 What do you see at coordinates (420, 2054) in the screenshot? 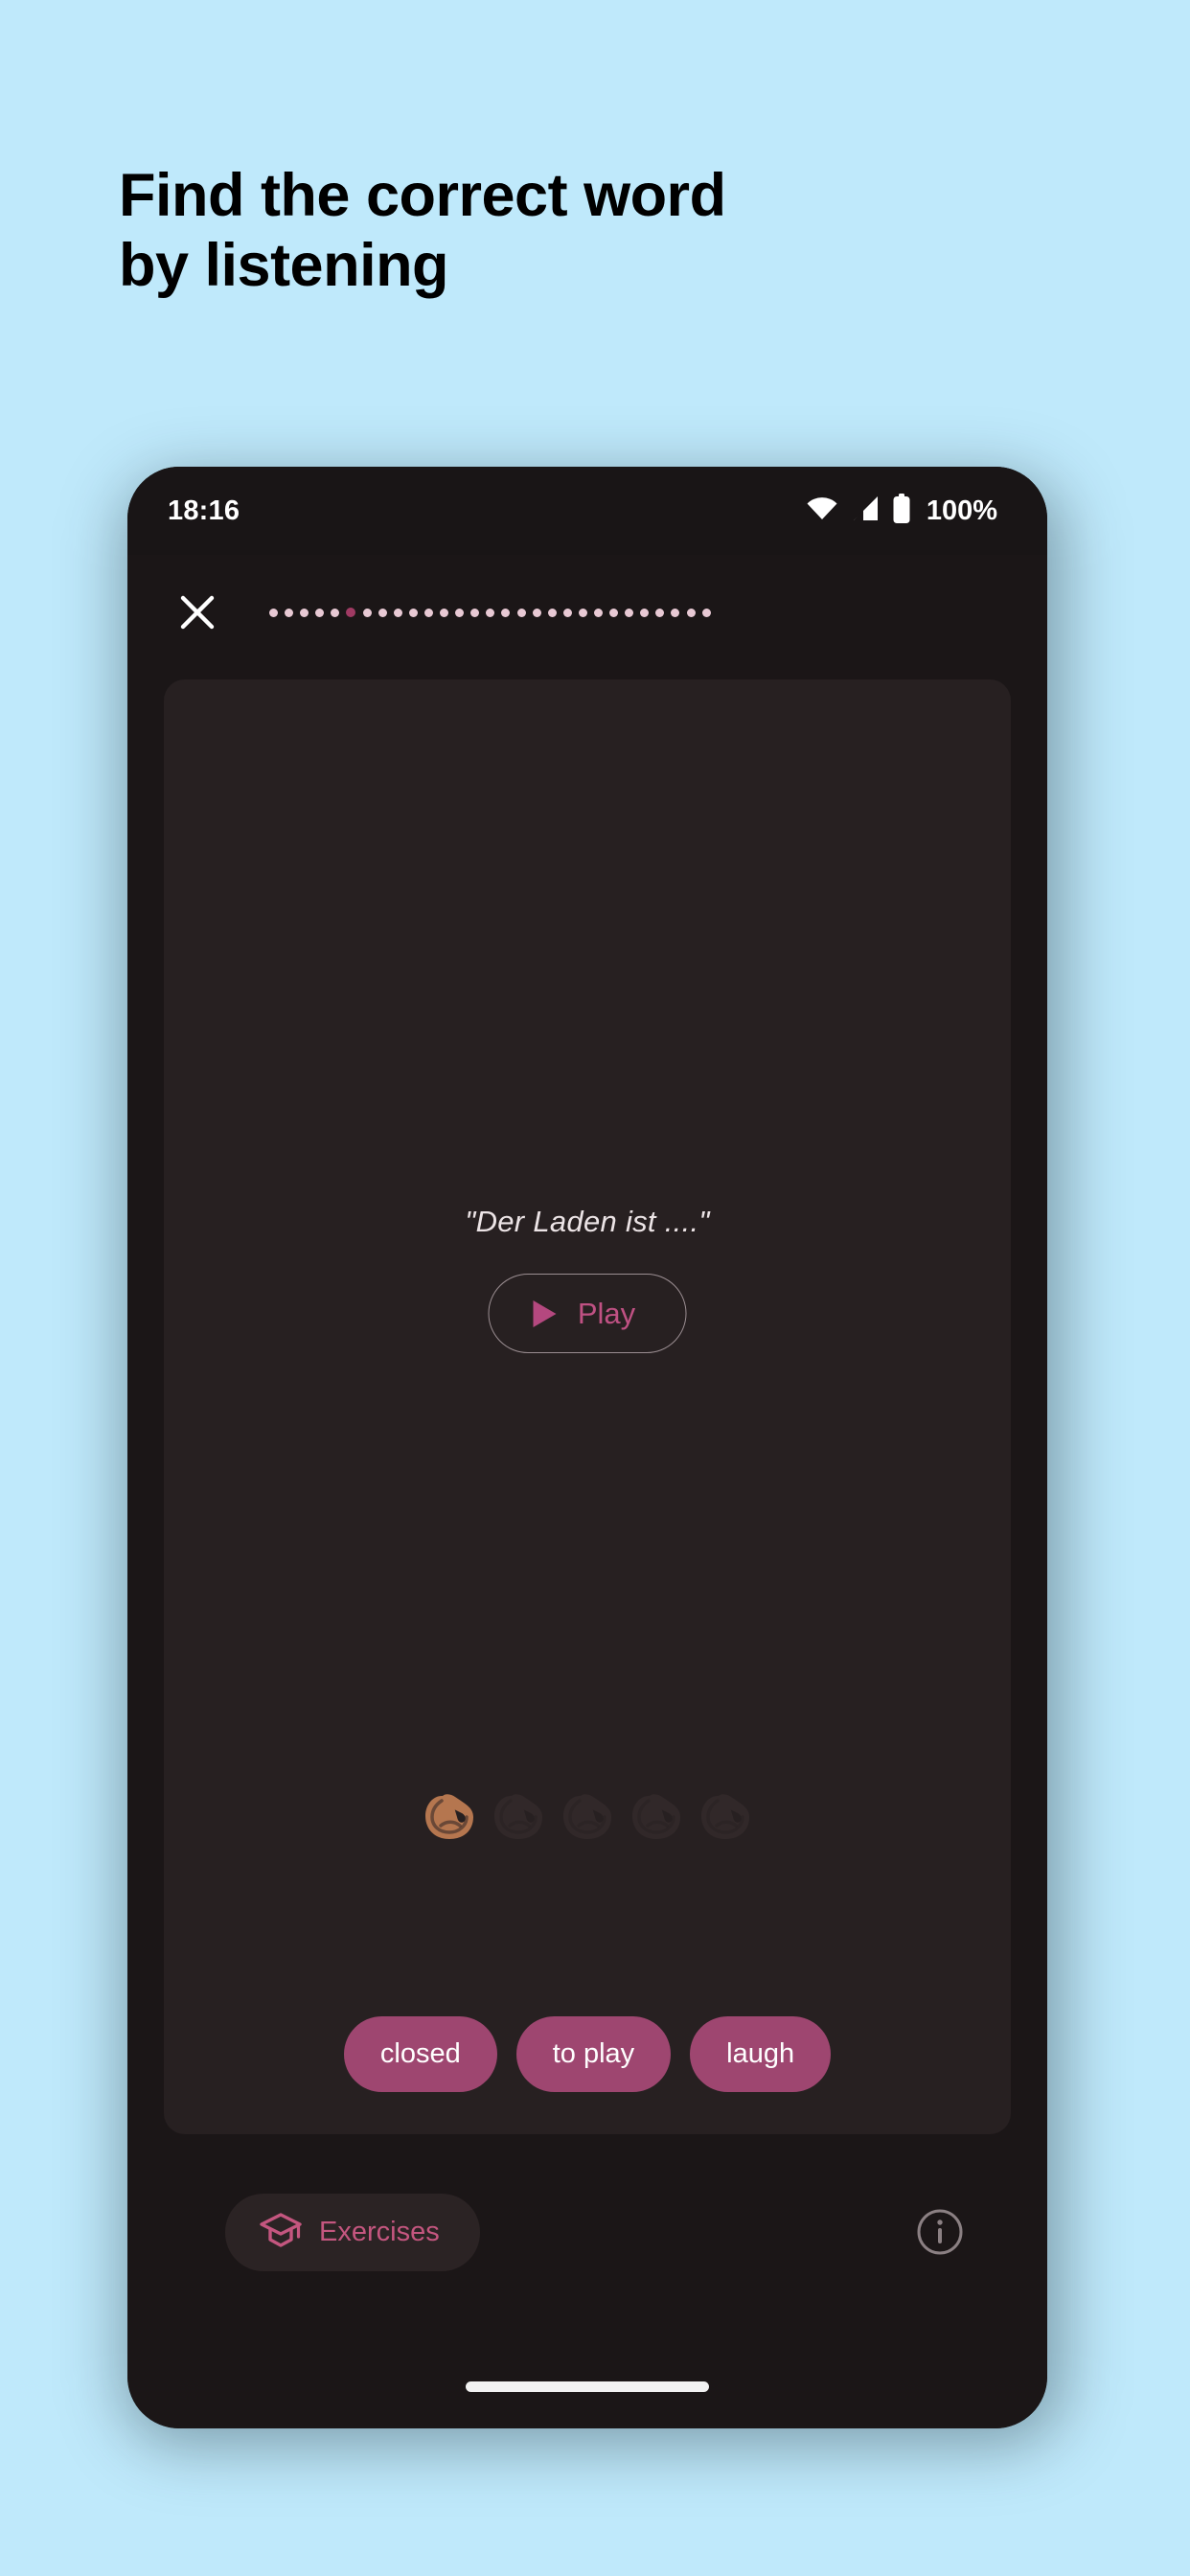
I see `answer-option-1: closed` at bounding box center [420, 2054].